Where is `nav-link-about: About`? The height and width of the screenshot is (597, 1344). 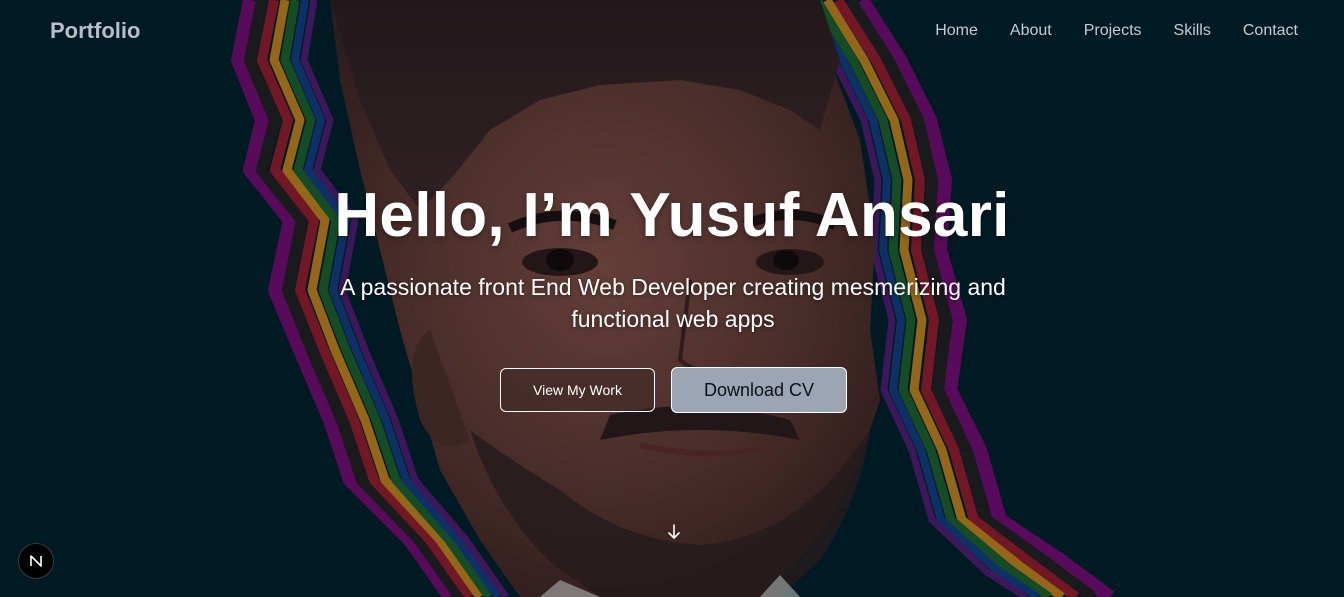
nav-link-about: About is located at coordinates (1031, 31).